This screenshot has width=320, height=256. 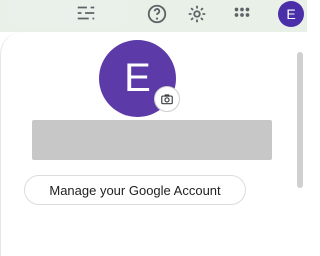 I want to click on account-name-email-redacted, so click(x=152, y=140).